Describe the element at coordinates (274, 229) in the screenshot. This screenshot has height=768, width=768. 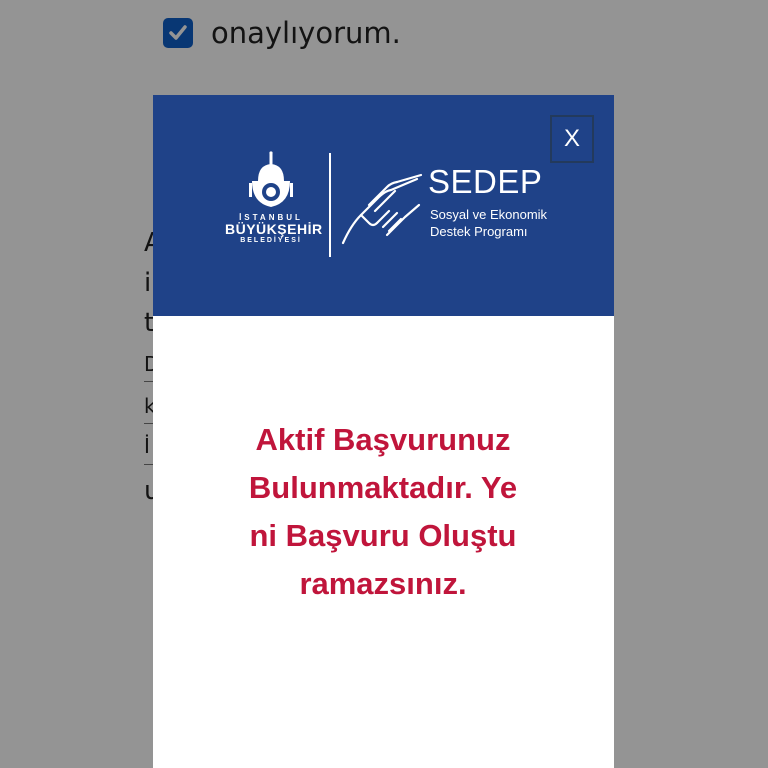
I see `ibb-name-main: BÜYÜKŞEHİR` at that location.